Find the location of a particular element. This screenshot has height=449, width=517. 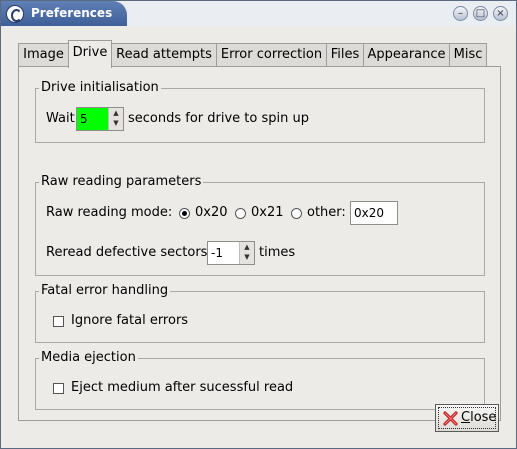

title-bar: Preferences – □ × is located at coordinates (258, 13).